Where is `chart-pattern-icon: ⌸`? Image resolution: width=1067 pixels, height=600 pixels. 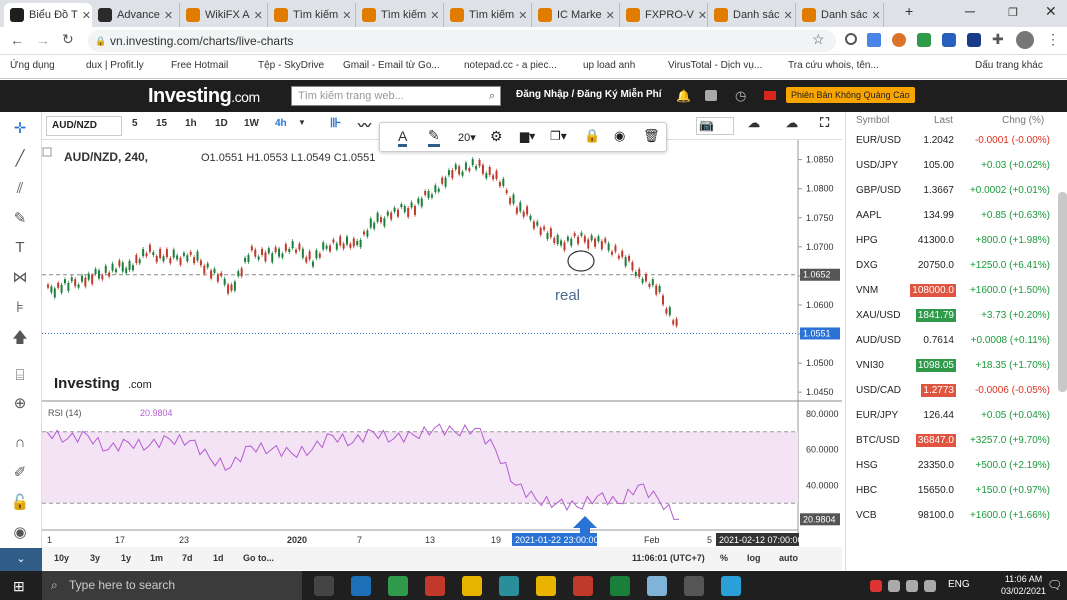 chart-pattern-icon: ⌸ is located at coordinates (20, 376).